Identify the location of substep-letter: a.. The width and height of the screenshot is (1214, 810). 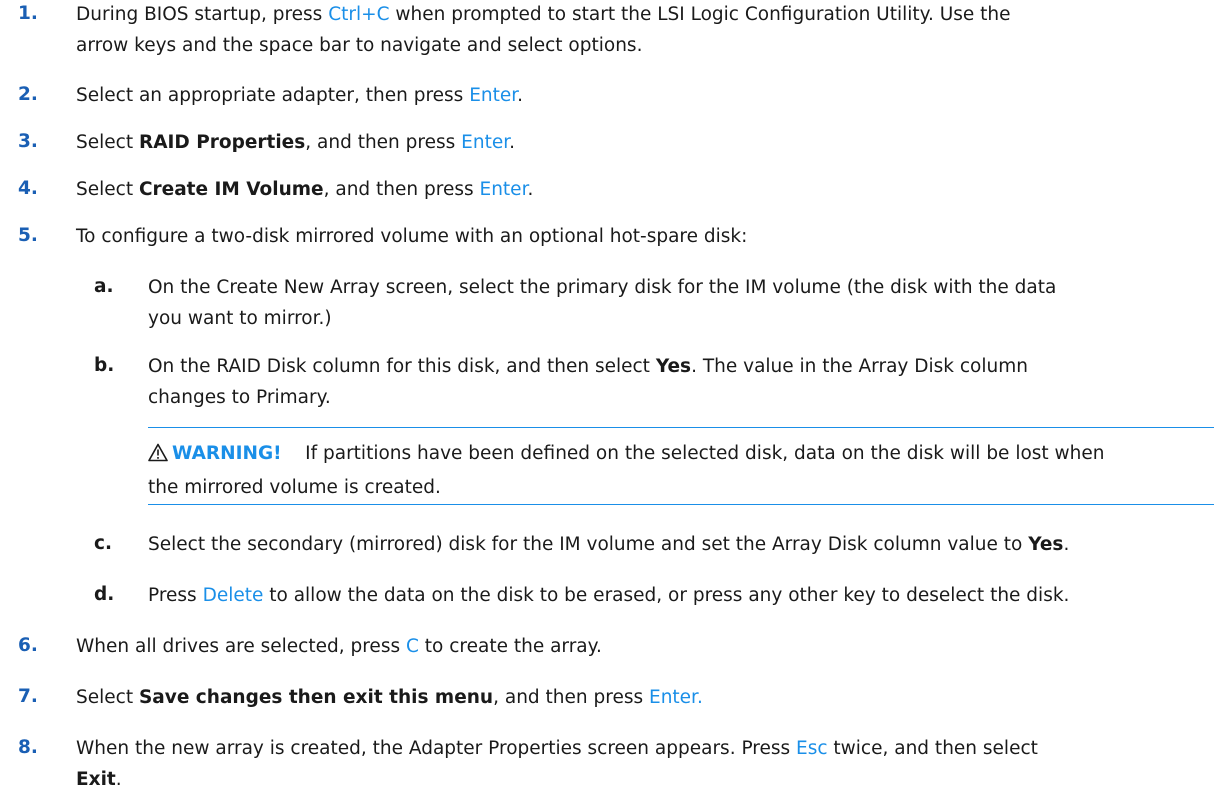
(104, 286).